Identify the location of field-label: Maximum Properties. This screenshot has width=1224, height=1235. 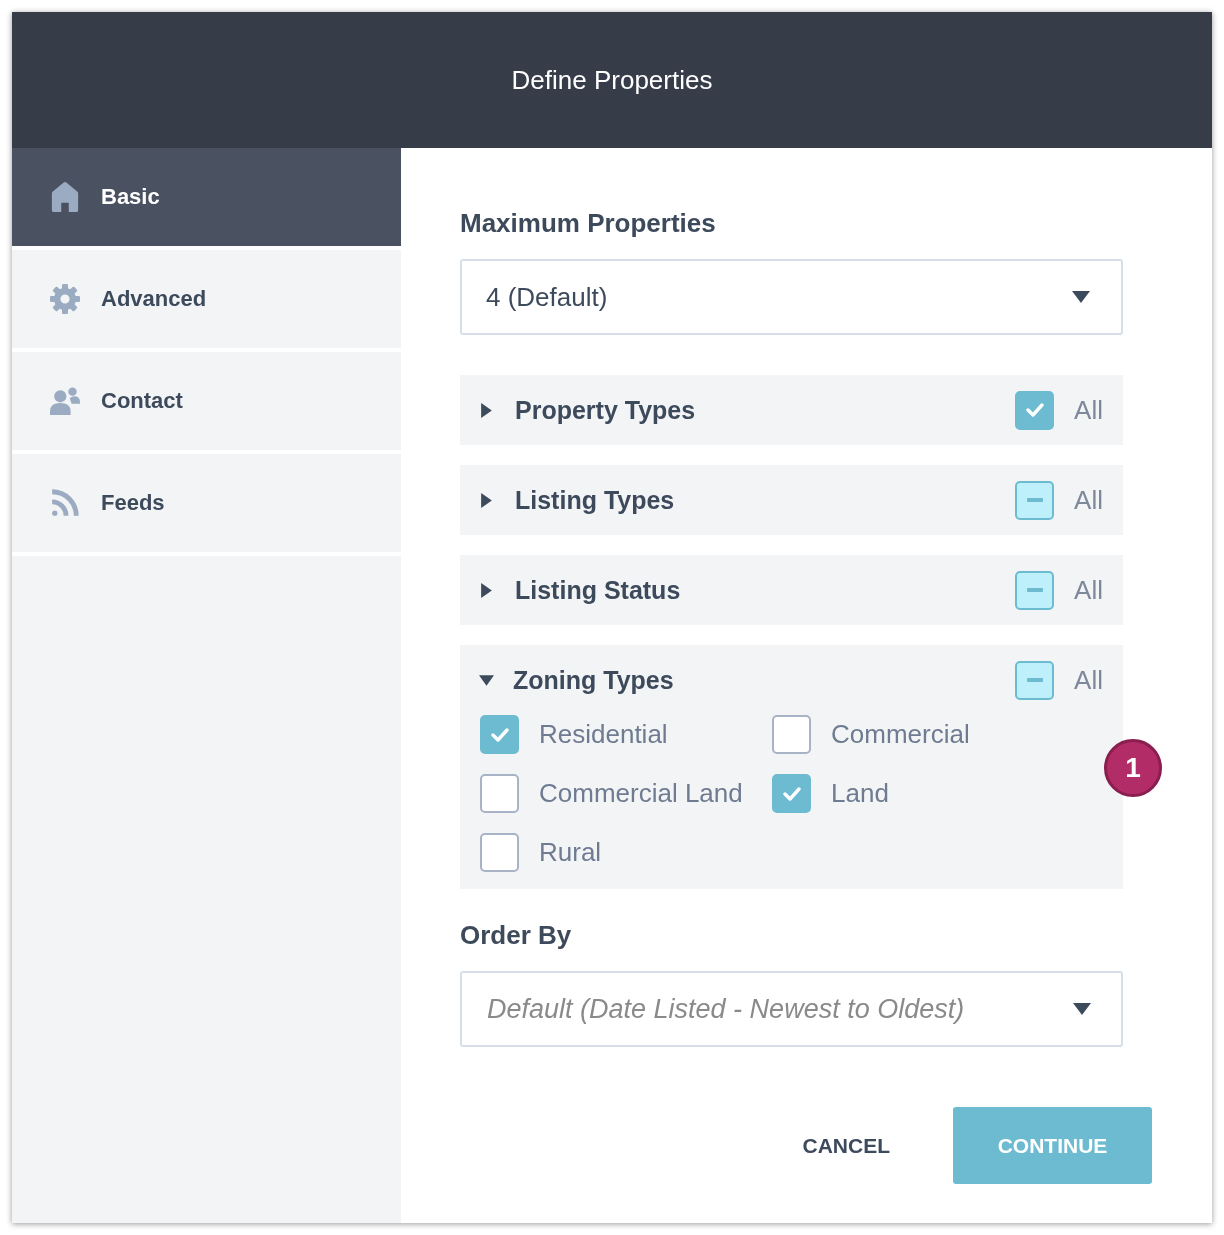
(588, 223).